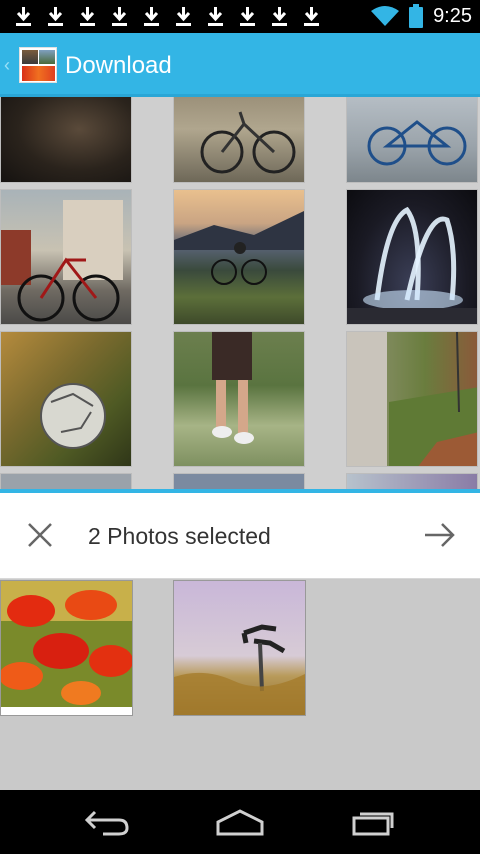  What do you see at coordinates (452, 16) in the screenshot?
I see `status-time: 9:25` at bounding box center [452, 16].